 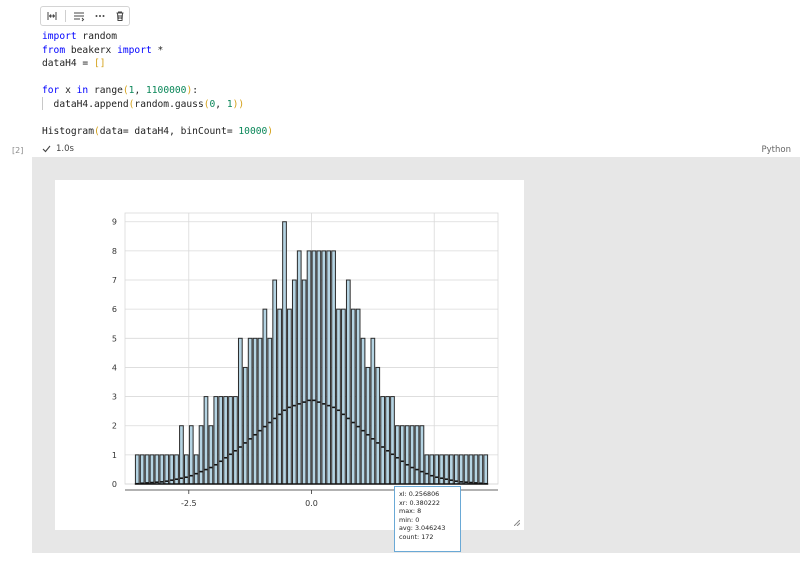 I want to click on code-line: import random, so click(x=157, y=37).